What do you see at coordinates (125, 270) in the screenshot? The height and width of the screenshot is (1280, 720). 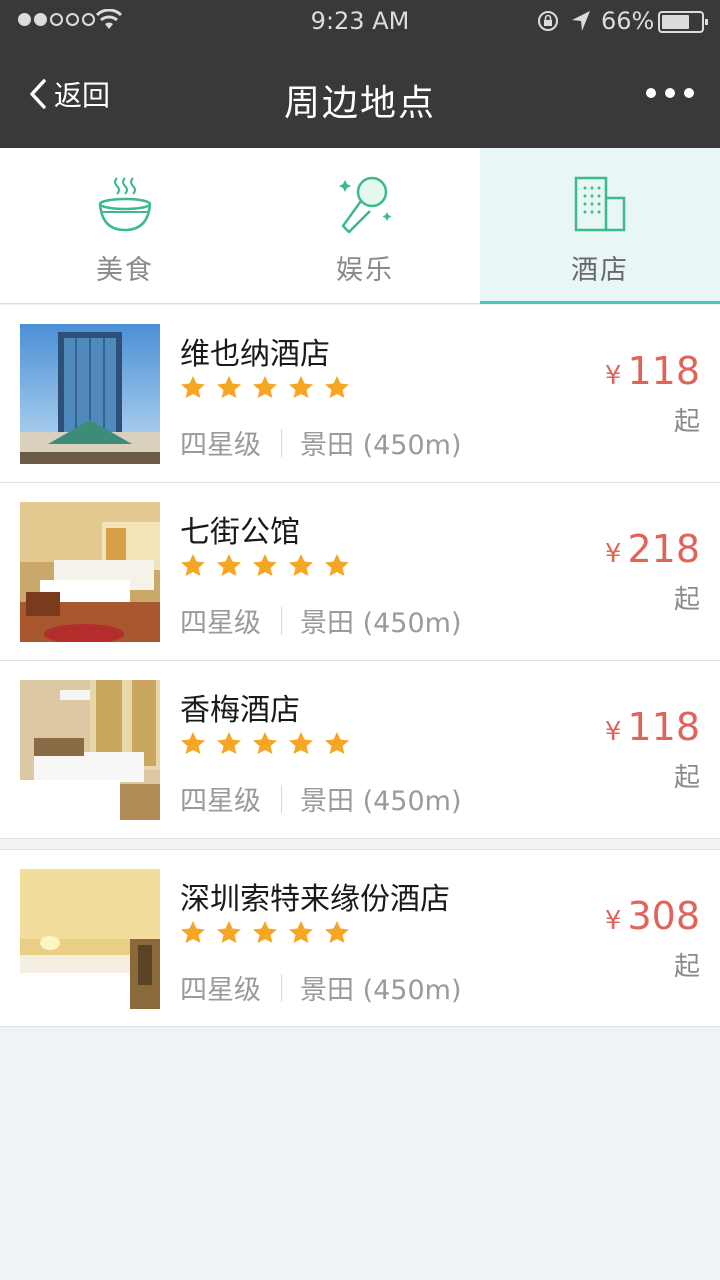 I see `tab-label: 美食` at bounding box center [125, 270].